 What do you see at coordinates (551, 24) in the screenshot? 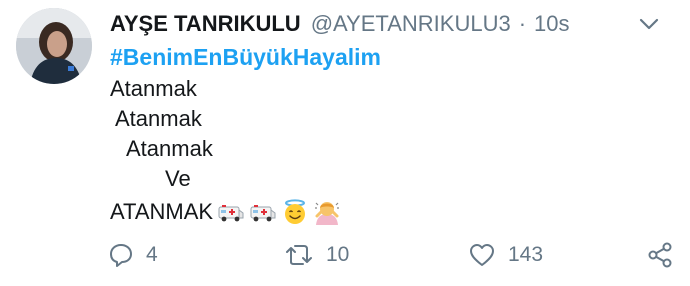
I see `timestamp: 10s` at bounding box center [551, 24].